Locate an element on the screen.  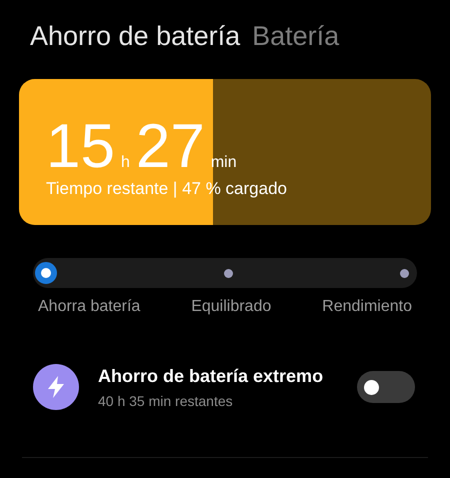
minutes-value: 27 is located at coordinates (170, 147).